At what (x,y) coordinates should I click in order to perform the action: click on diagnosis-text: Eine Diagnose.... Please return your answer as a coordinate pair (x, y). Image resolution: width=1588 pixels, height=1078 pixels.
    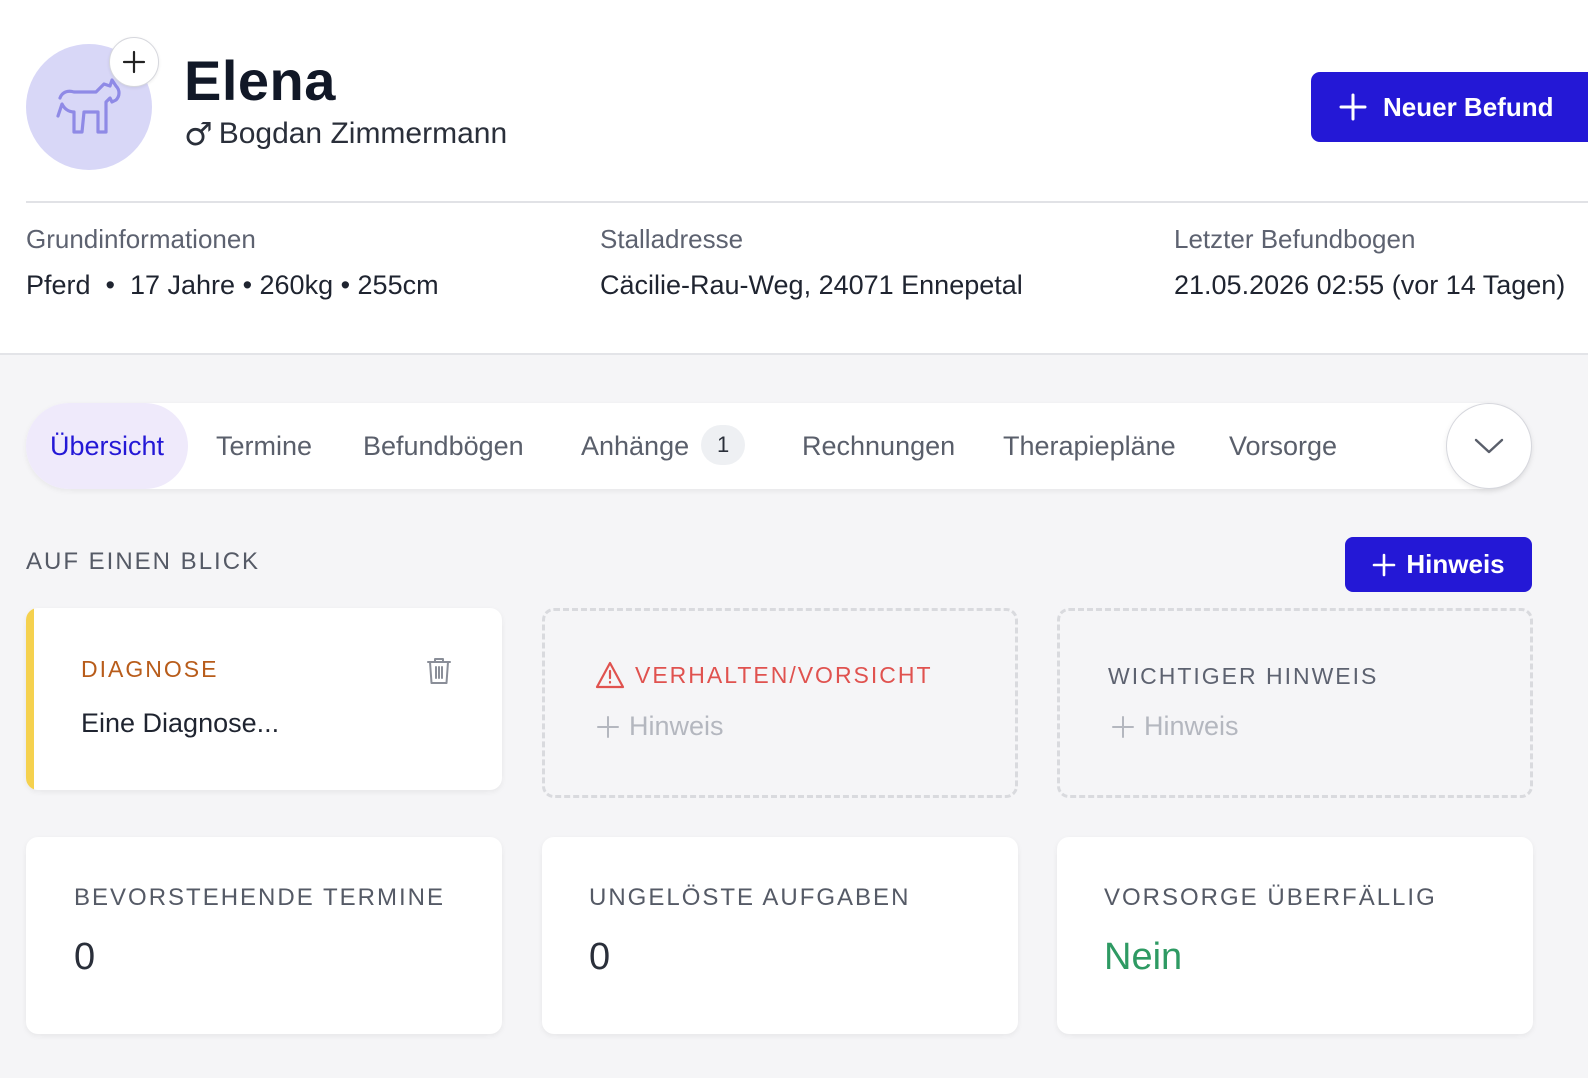
    Looking at the image, I should click on (180, 723).